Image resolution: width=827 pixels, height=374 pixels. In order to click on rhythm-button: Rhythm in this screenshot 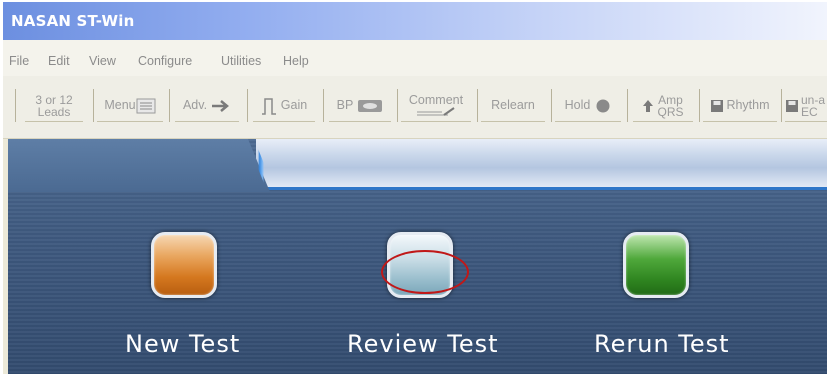, I will do `click(740, 106)`.